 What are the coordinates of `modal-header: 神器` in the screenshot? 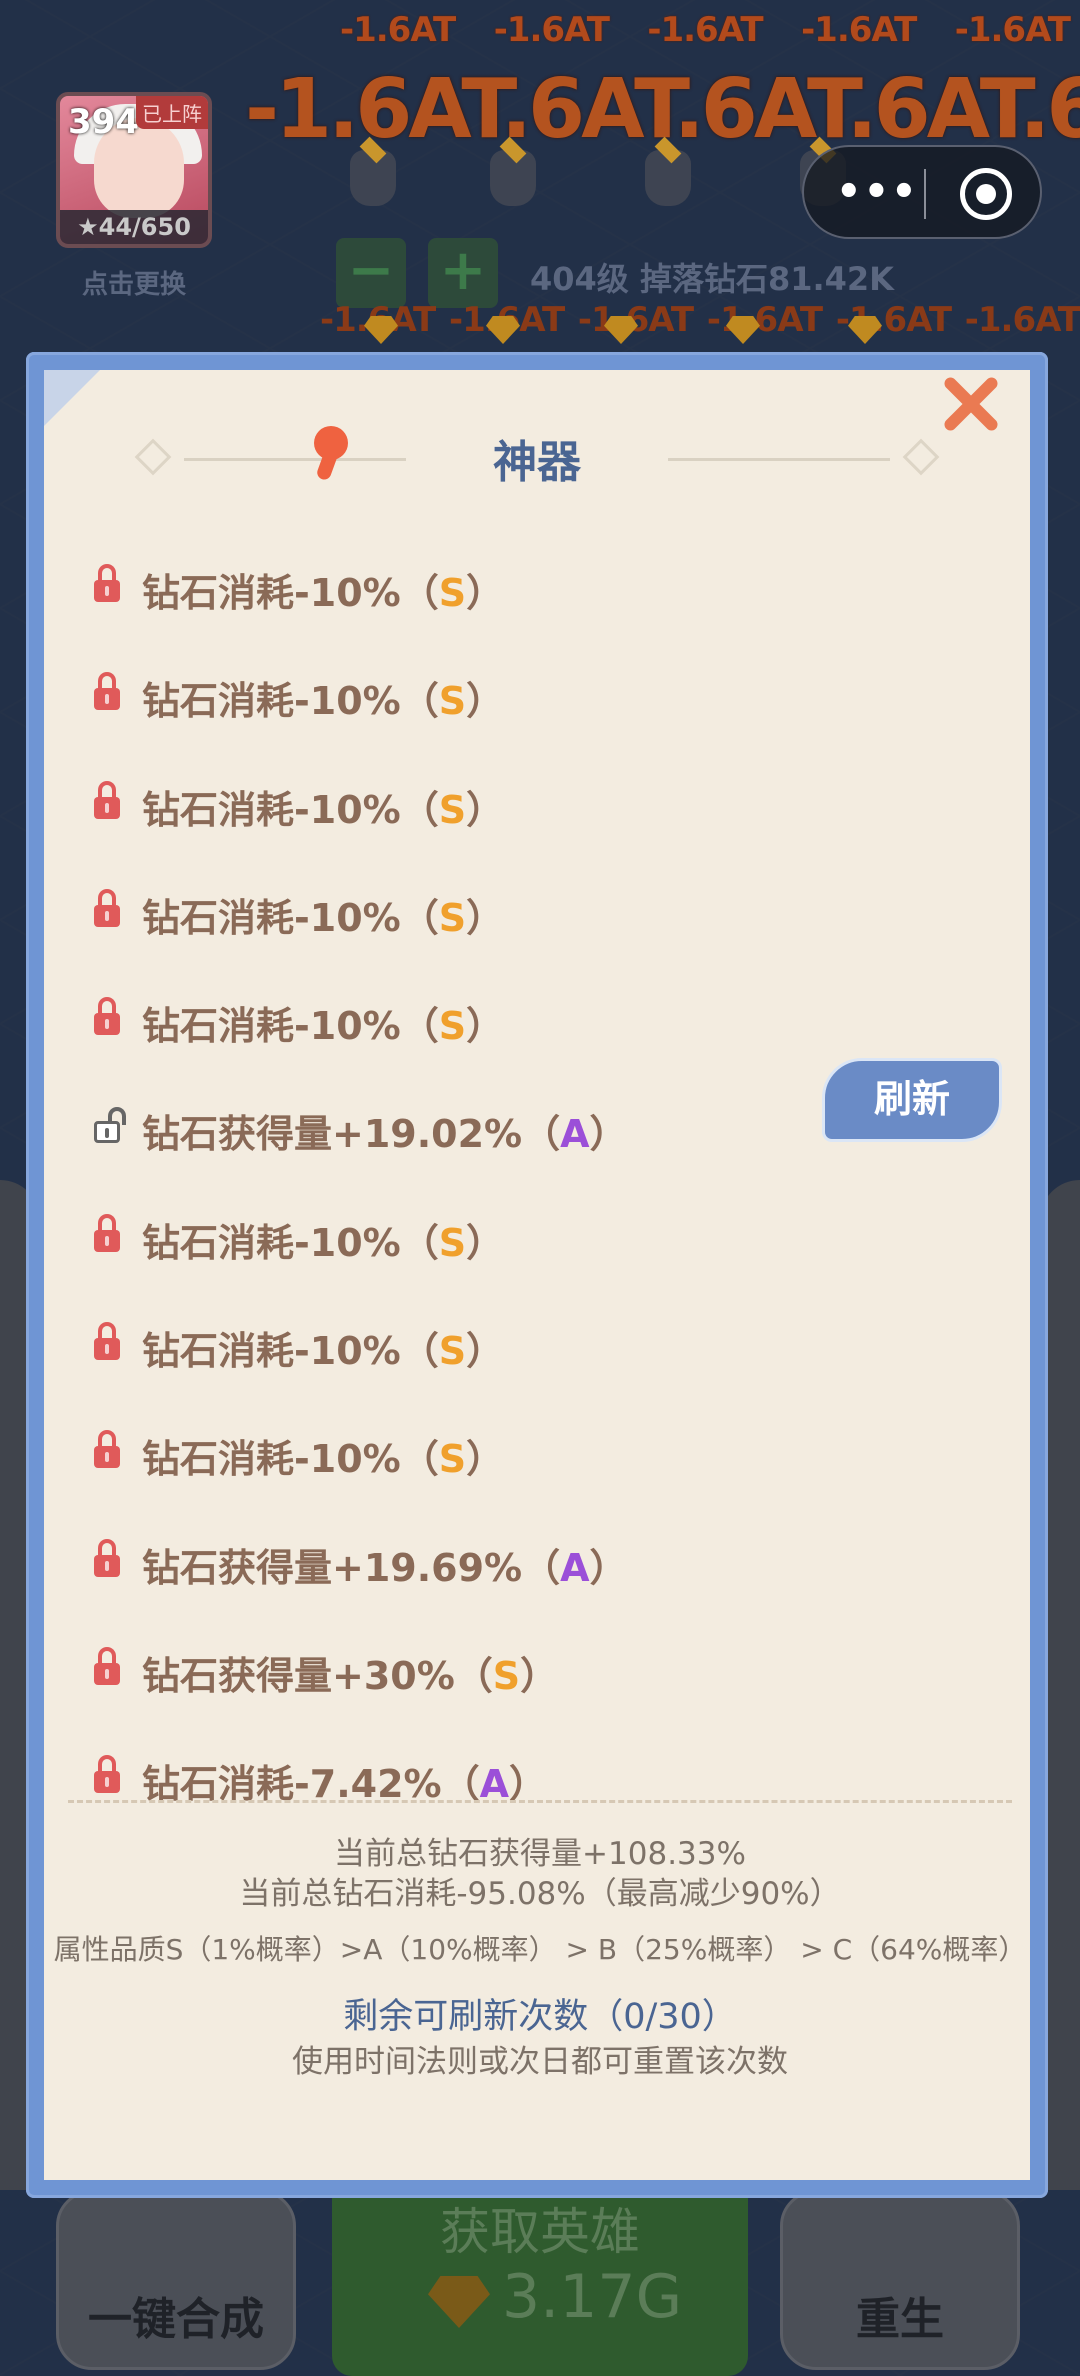 It's located at (537, 457).